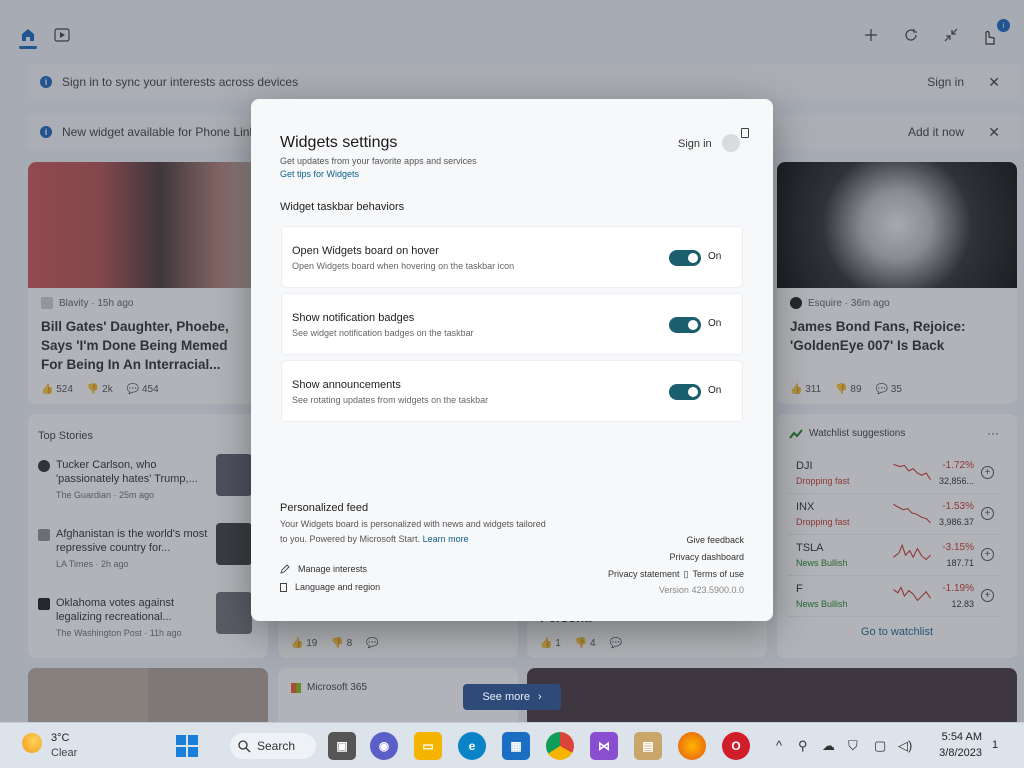 The height and width of the screenshot is (768, 1024). I want to click on search-box: Search, so click(273, 746).